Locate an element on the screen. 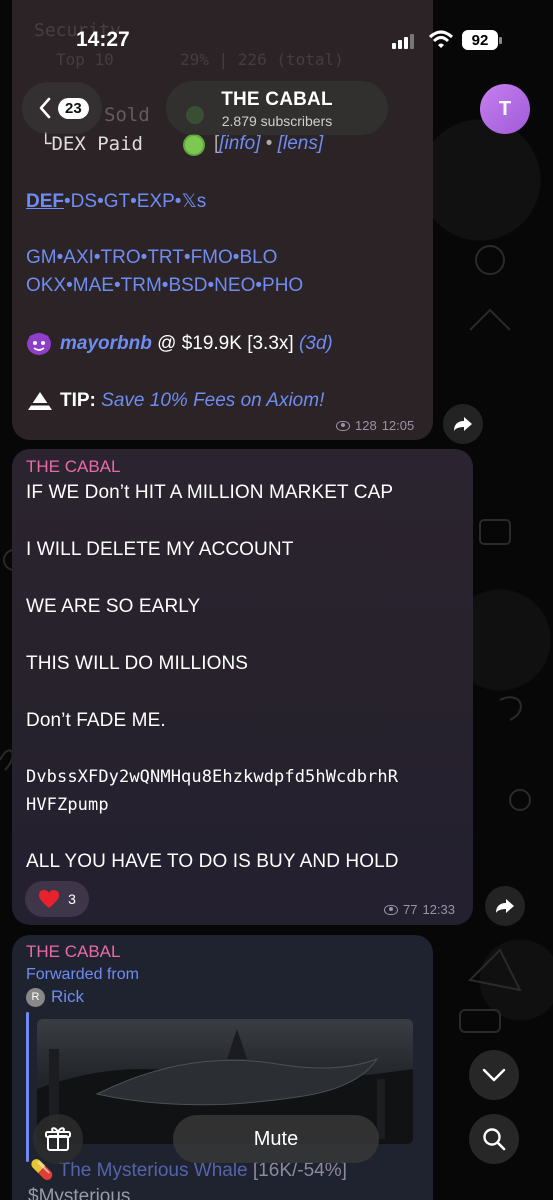 The height and width of the screenshot is (1200, 553). heart-icon is located at coordinates (49, 899).